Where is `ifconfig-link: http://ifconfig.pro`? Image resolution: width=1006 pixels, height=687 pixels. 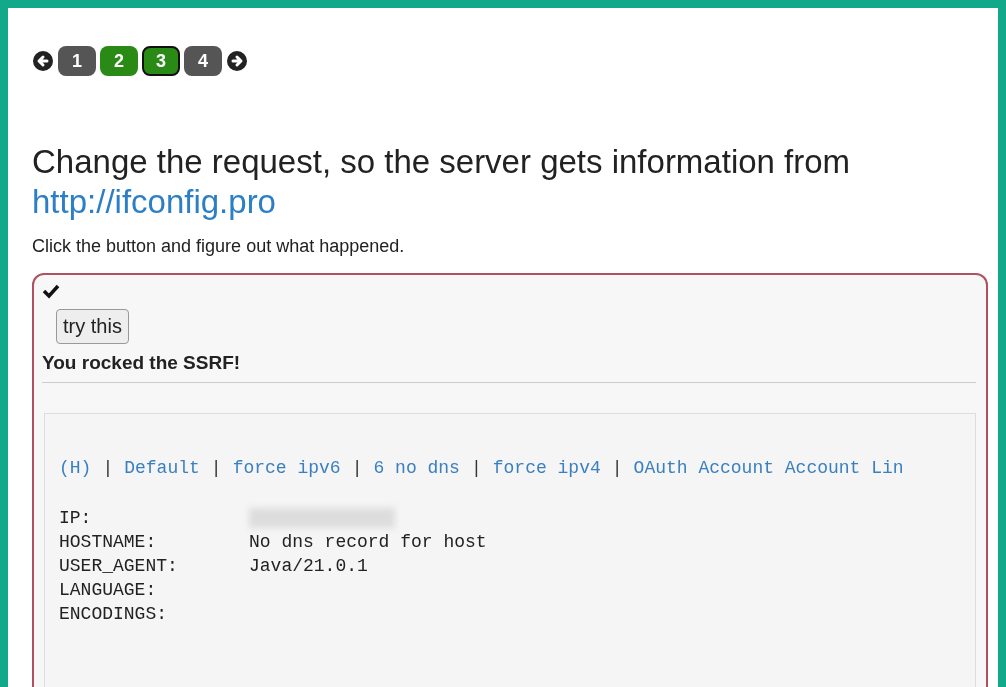 ifconfig-link: http://ifconfig.pro is located at coordinates (154, 201).